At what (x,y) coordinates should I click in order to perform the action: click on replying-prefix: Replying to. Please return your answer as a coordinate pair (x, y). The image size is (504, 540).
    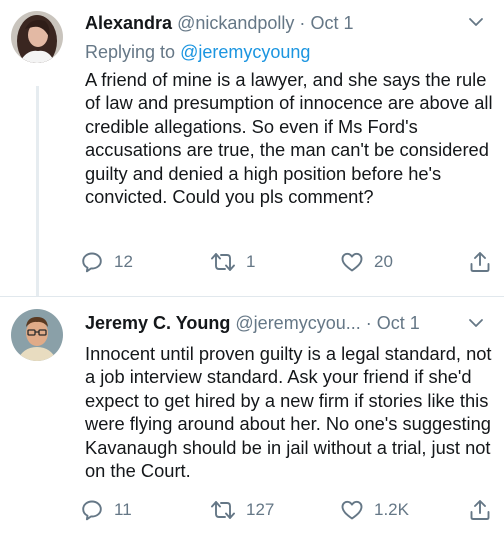
    Looking at the image, I should click on (130, 52).